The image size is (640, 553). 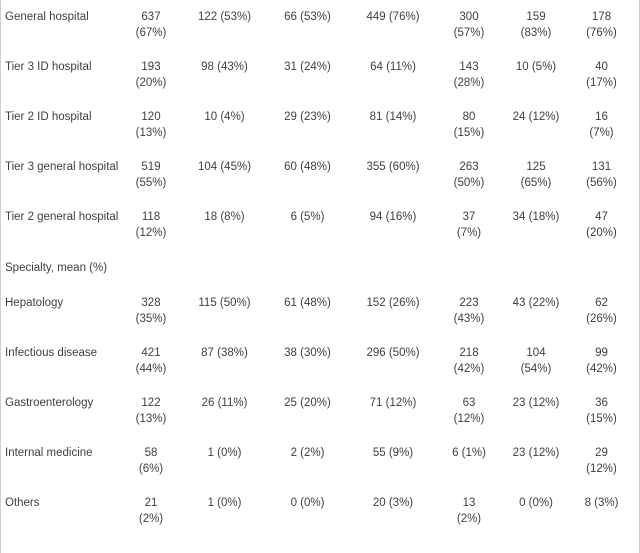 I want to click on table-cell: 94 (16%), so click(x=393, y=225).